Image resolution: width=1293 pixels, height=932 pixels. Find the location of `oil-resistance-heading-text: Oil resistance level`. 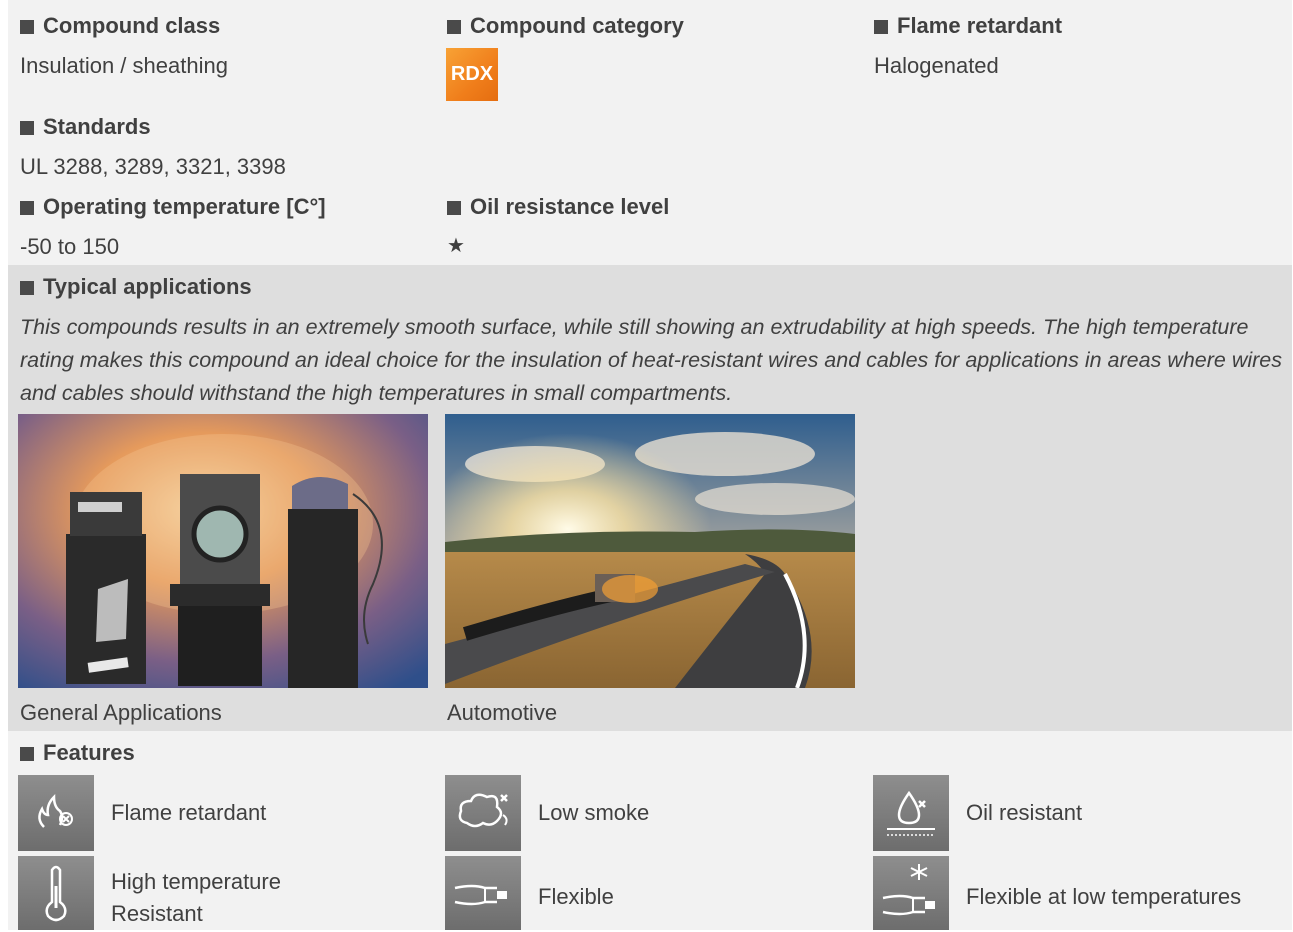

oil-resistance-heading-text: Oil resistance level is located at coordinates (570, 206).